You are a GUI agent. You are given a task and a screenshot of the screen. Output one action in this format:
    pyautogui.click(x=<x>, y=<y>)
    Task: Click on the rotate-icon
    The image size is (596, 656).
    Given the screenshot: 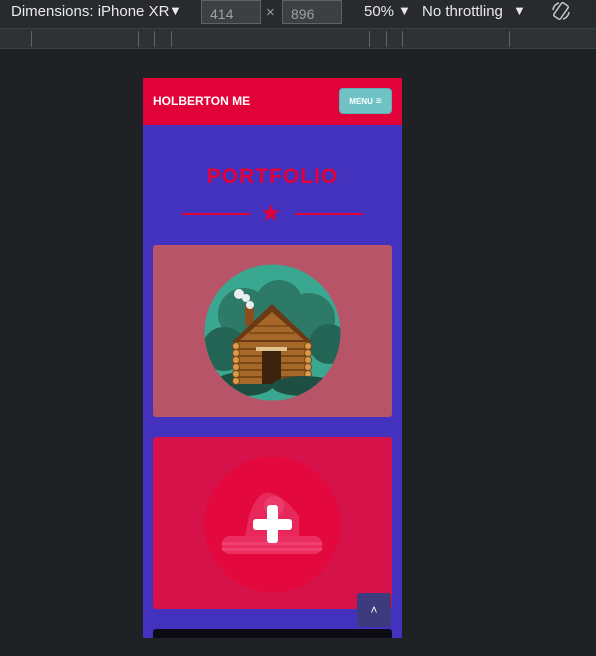 What is the action you would take?
    pyautogui.click(x=561, y=11)
    